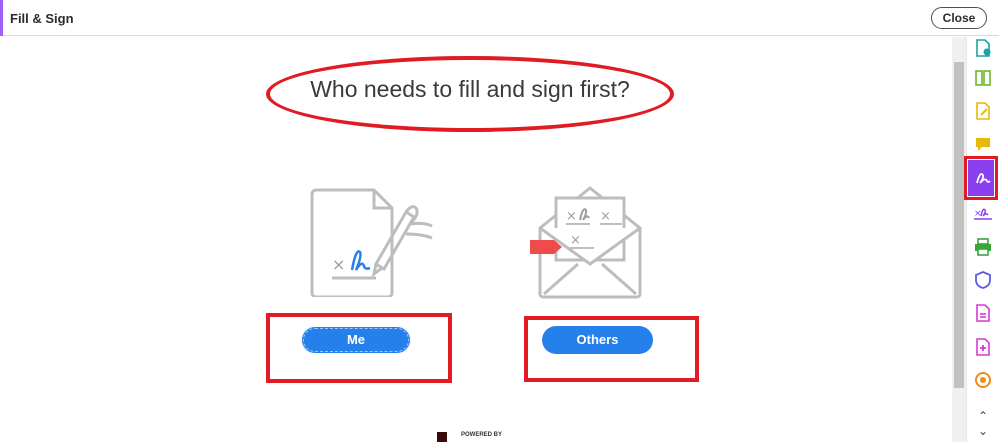  Describe the element at coordinates (983, 247) in the screenshot. I see `print-production-icon` at that location.